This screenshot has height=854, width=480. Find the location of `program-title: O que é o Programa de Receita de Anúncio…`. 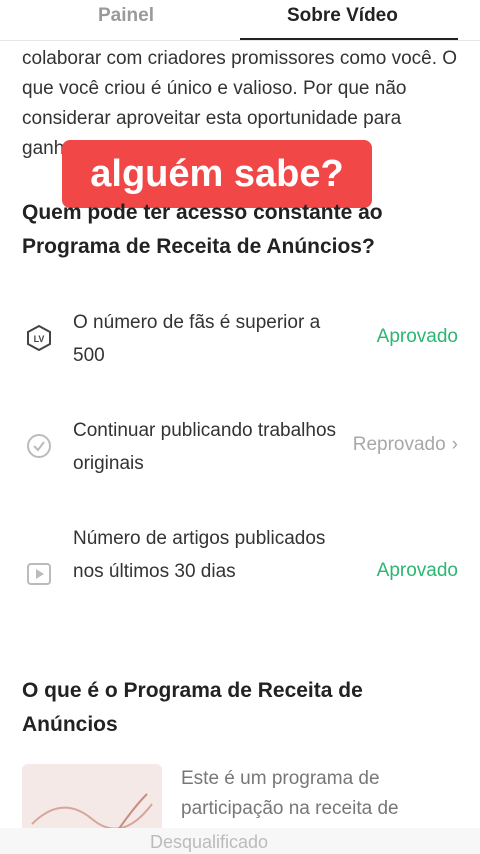

program-title: O que é o Programa de Receita de Anúncio… is located at coordinates (192, 707).